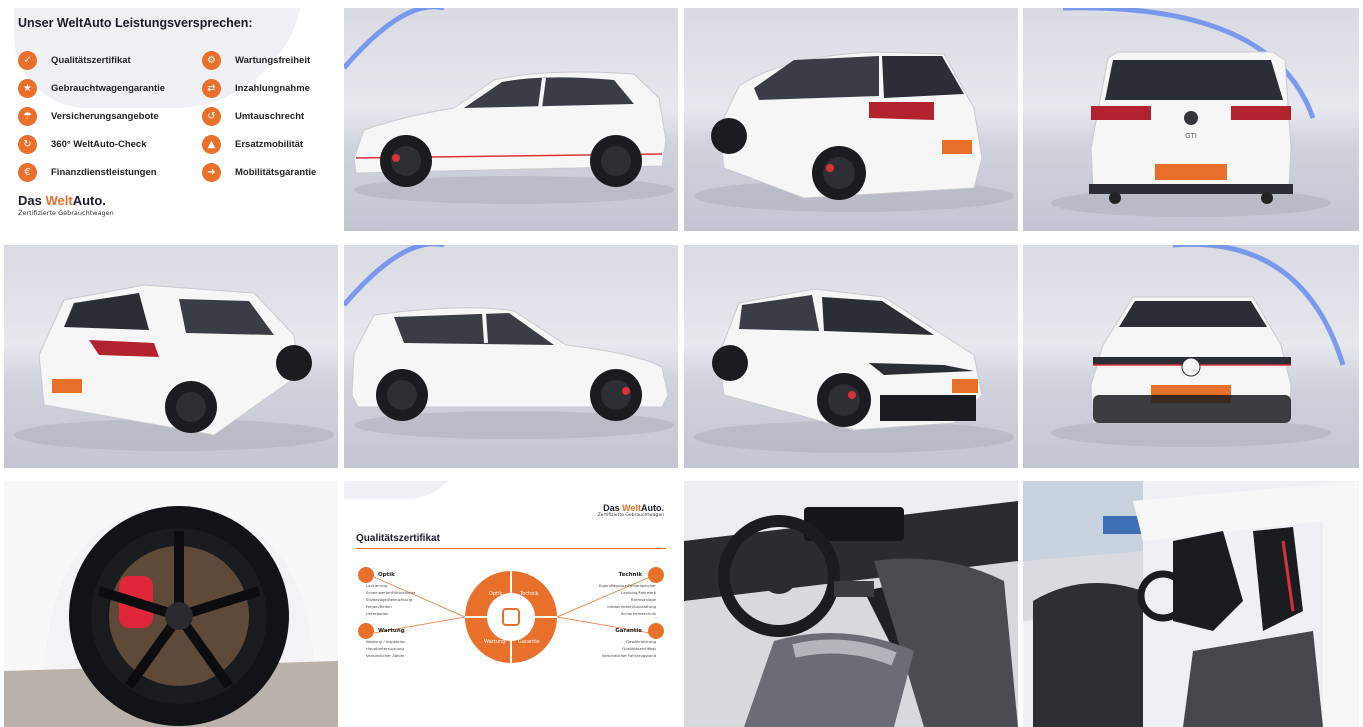  What do you see at coordinates (211, 116) in the screenshot?
I see `exchange-icon: ↺` at bounding box center [211, 116].